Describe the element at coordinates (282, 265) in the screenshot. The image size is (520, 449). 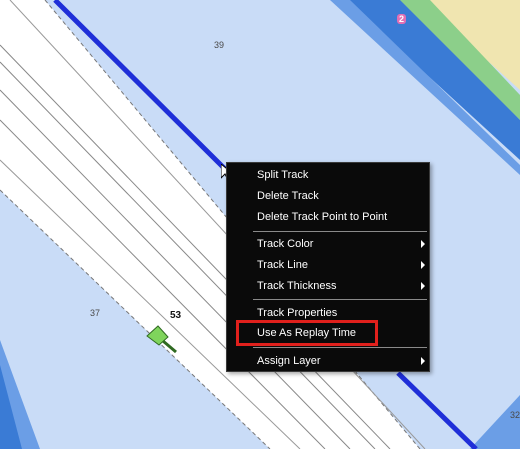
I see `menu-item-label: Track Line` at that location.